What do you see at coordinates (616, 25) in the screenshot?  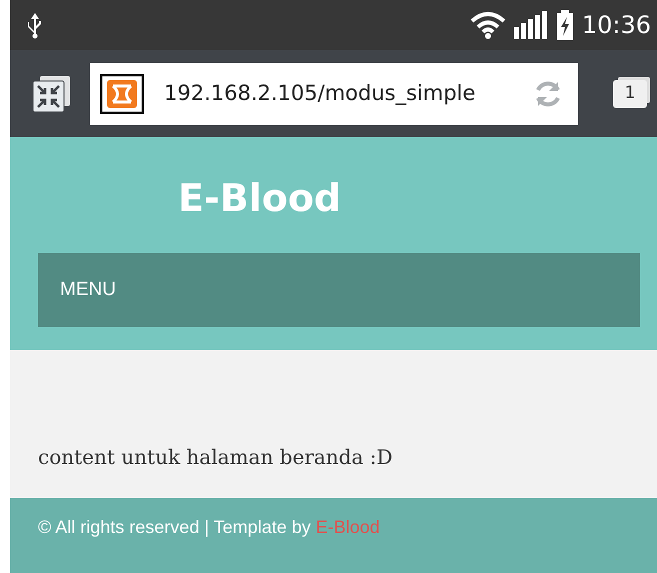 I see `clock-text: 10:36` at bounding box center [616, 25].